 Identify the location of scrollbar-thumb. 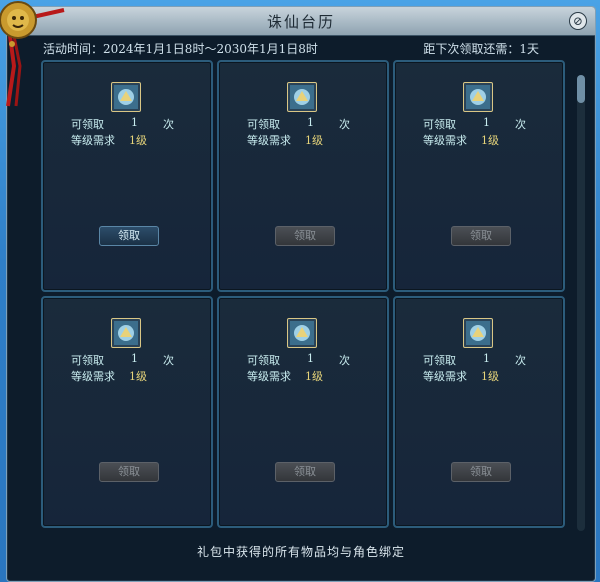
(581, 89).